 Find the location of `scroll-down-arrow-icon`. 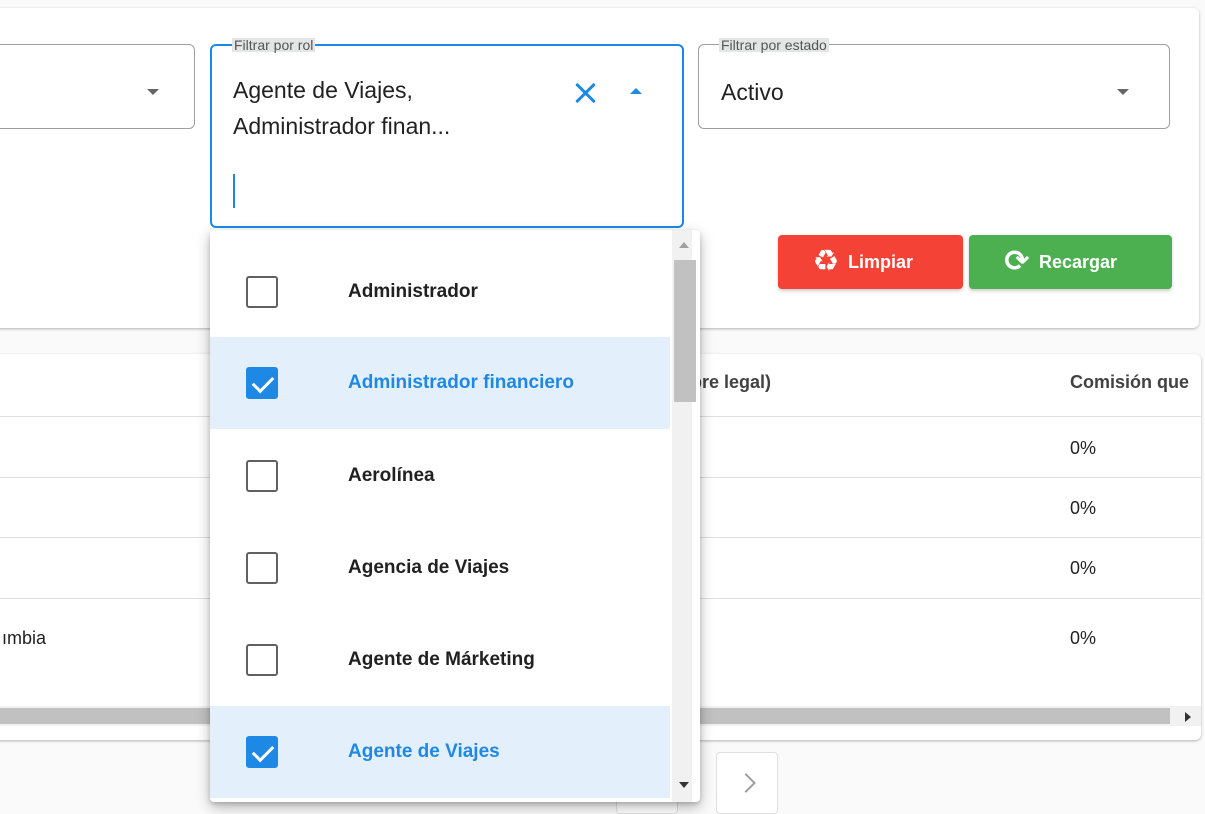

scroll-down-arrow-icon is located at coordinates (684, 785).